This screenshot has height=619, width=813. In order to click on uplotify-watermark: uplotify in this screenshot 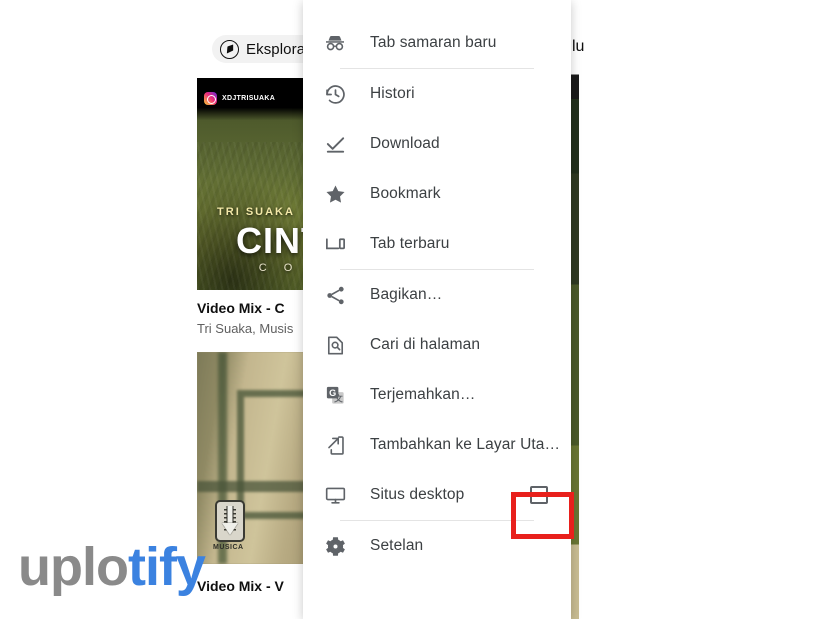, I will do `click(112, 567)`.